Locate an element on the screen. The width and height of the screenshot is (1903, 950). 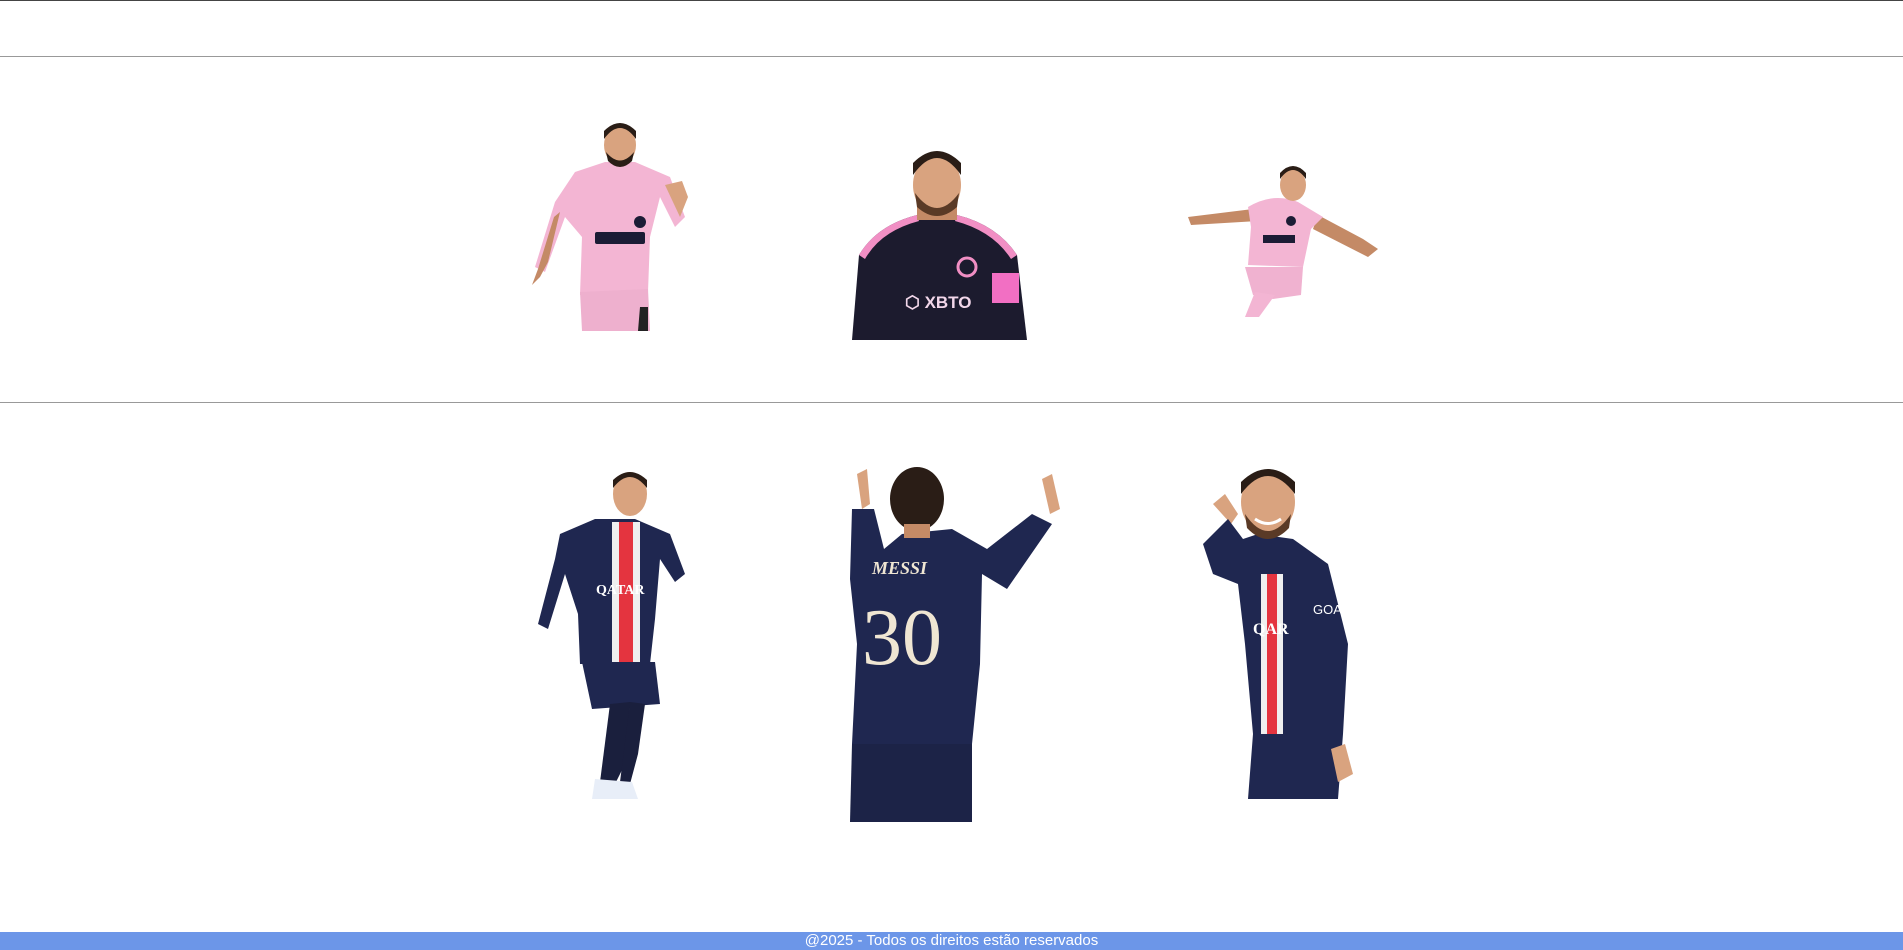
svg-text: 30 is located at coordinates (902, 638).